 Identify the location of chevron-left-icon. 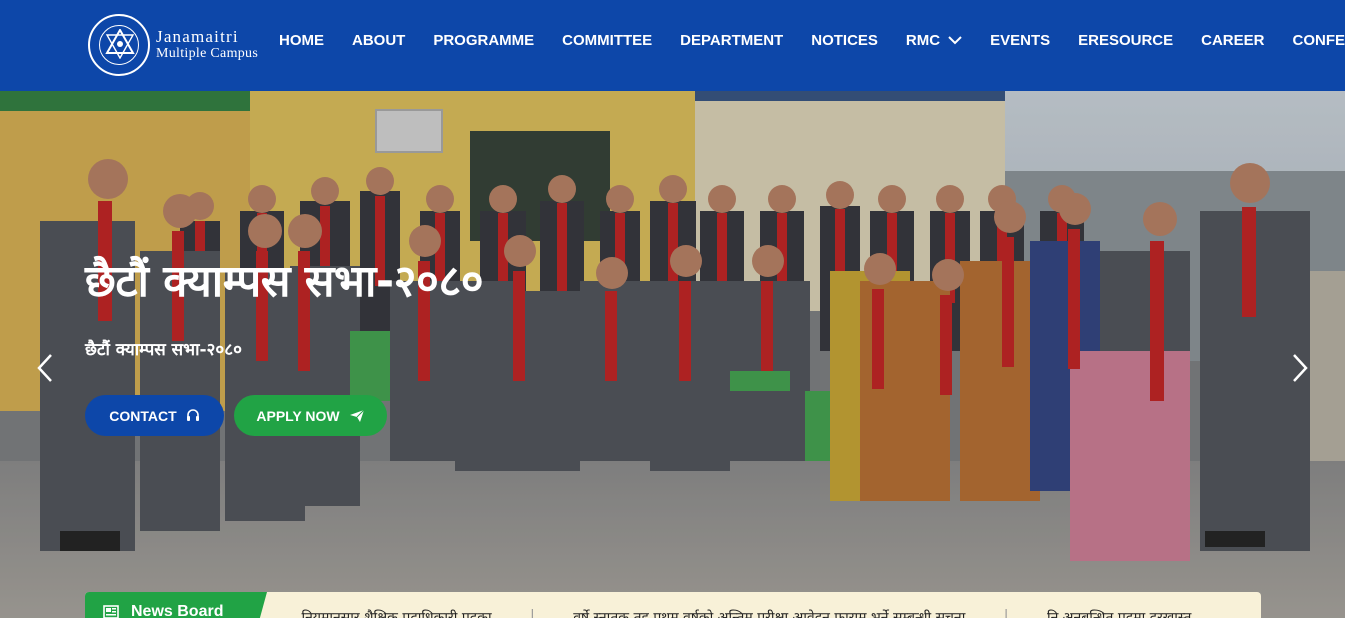
(45, 370).